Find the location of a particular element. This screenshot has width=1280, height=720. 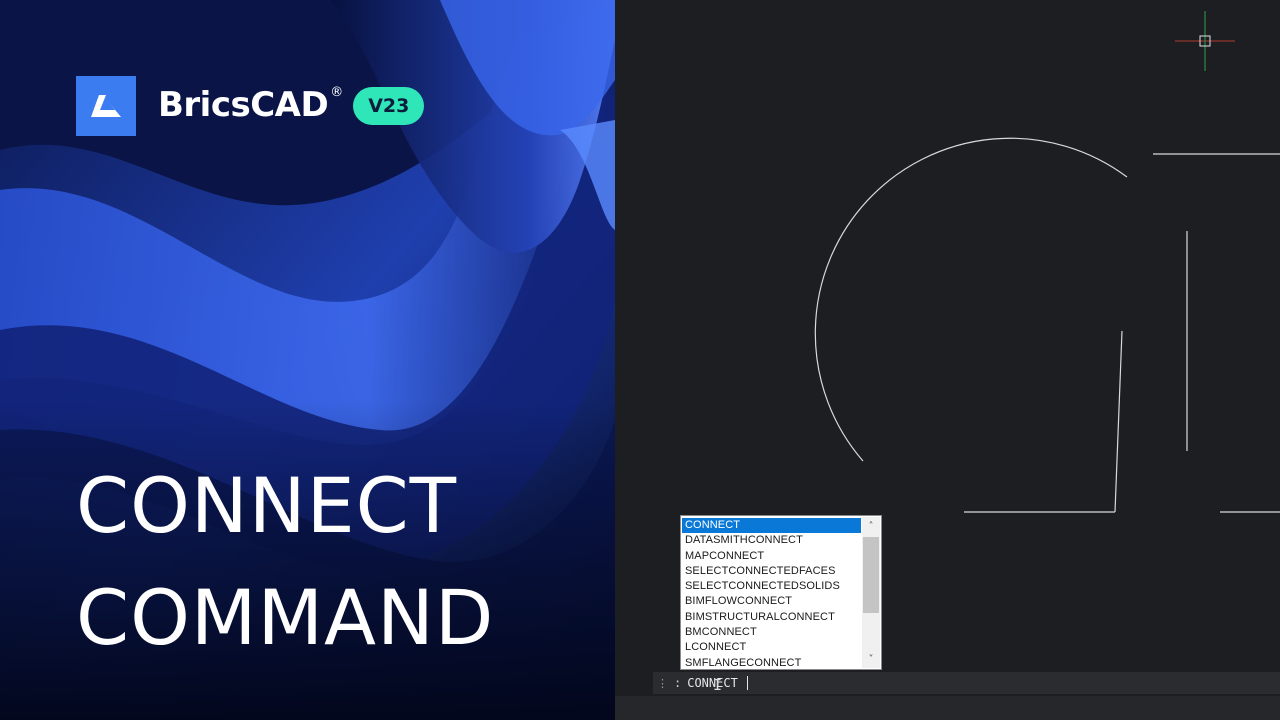

chevron-down-icon: ˅ is located at coordinates (871, 659).